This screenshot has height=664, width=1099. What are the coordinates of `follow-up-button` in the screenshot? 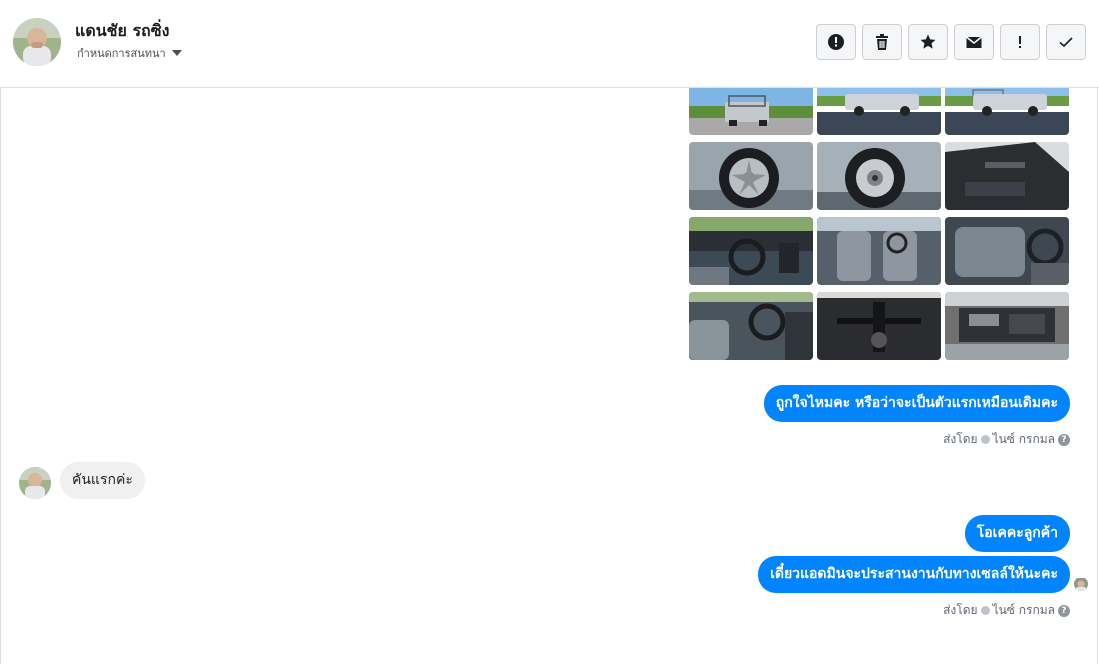 It's located at (1020, 42).